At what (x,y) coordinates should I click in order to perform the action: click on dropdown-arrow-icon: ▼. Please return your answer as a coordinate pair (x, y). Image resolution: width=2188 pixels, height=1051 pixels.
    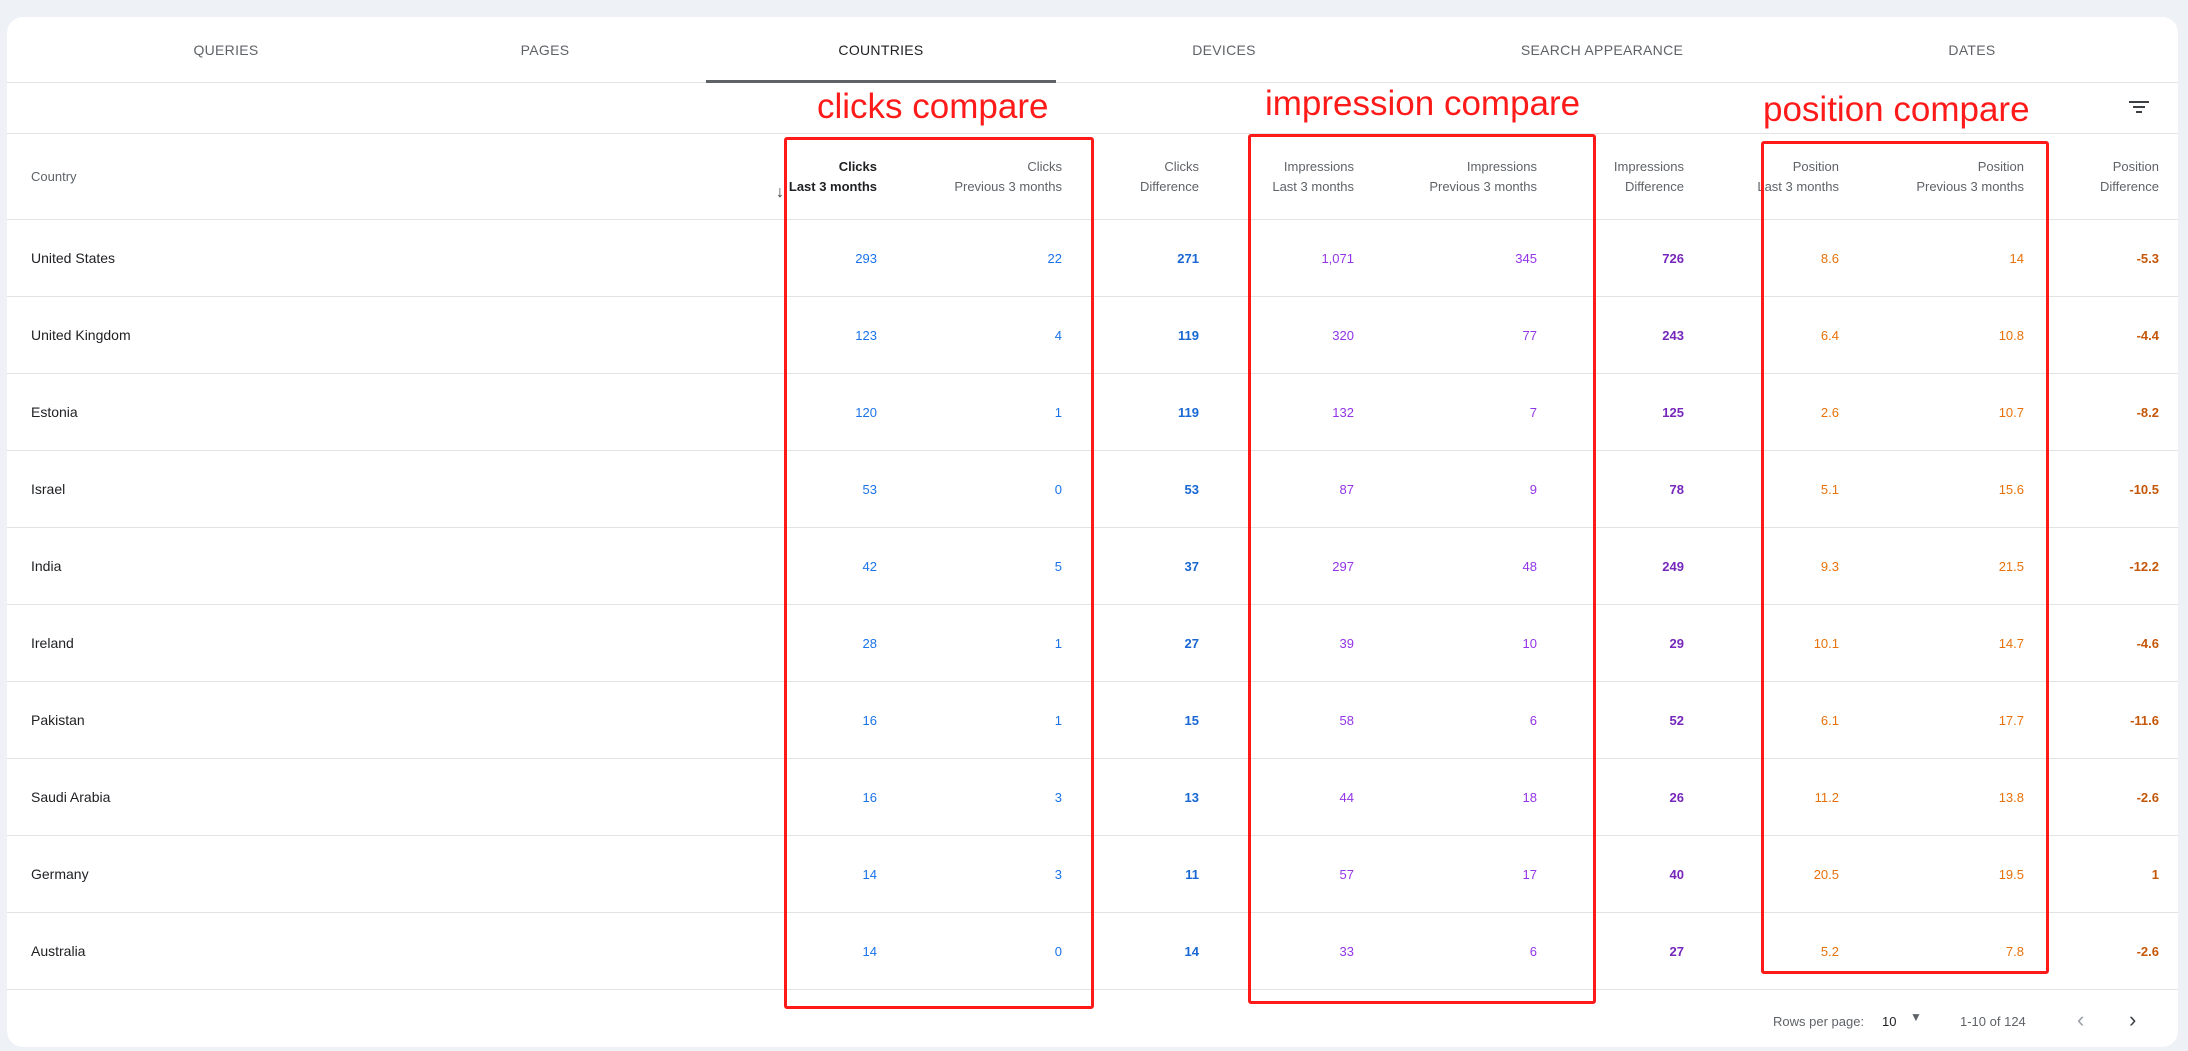
    Looking at the image, I should click on (1916, 1017).